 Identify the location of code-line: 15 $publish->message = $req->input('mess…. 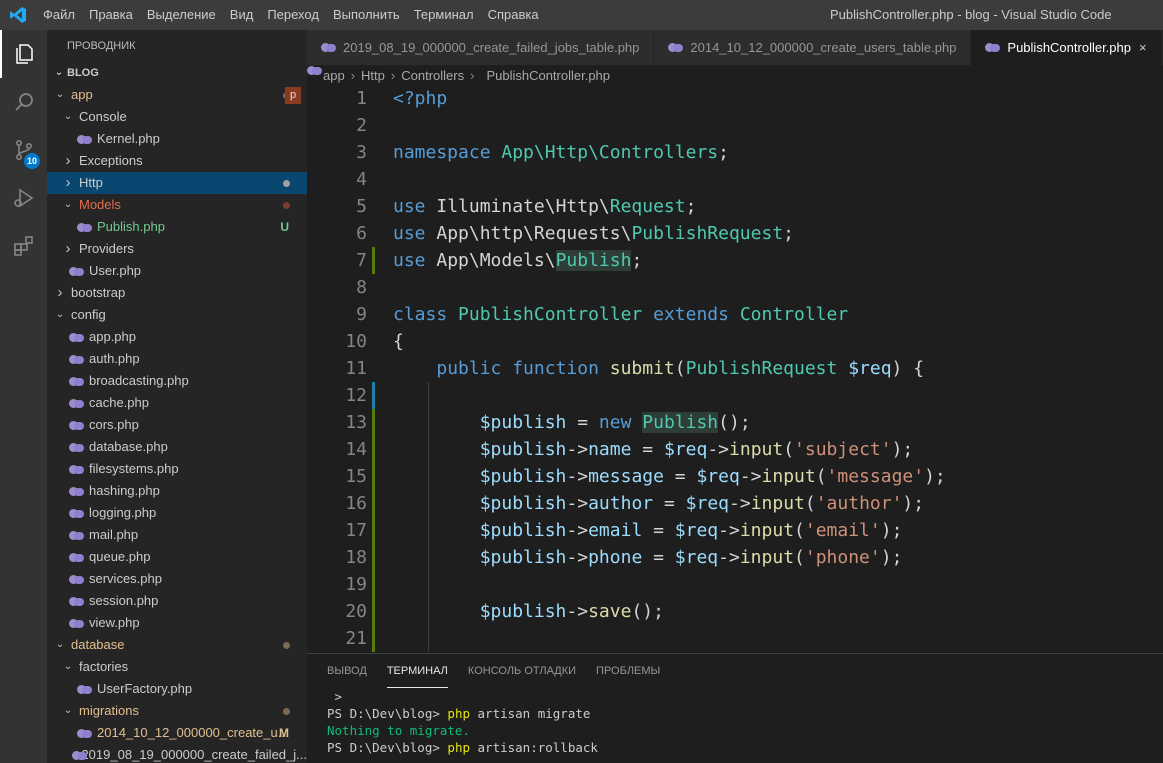
(735, 476).